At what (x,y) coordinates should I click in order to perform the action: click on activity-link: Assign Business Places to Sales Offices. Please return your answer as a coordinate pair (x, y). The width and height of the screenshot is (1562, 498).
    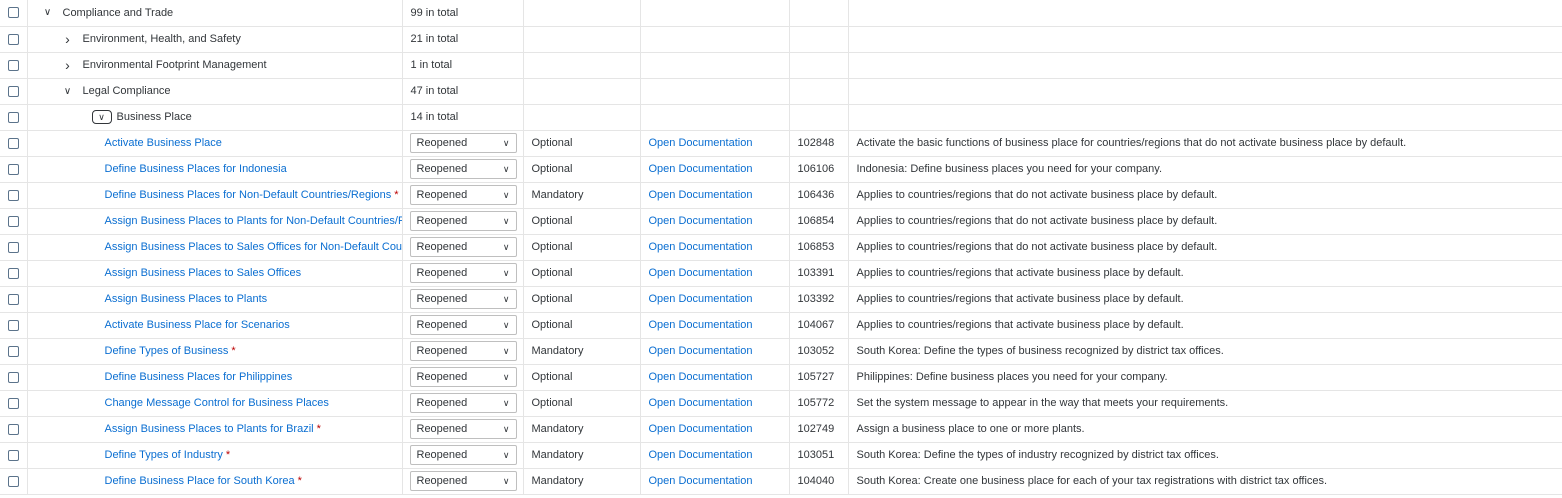
    Looking at the image, I should click on (203, 273).